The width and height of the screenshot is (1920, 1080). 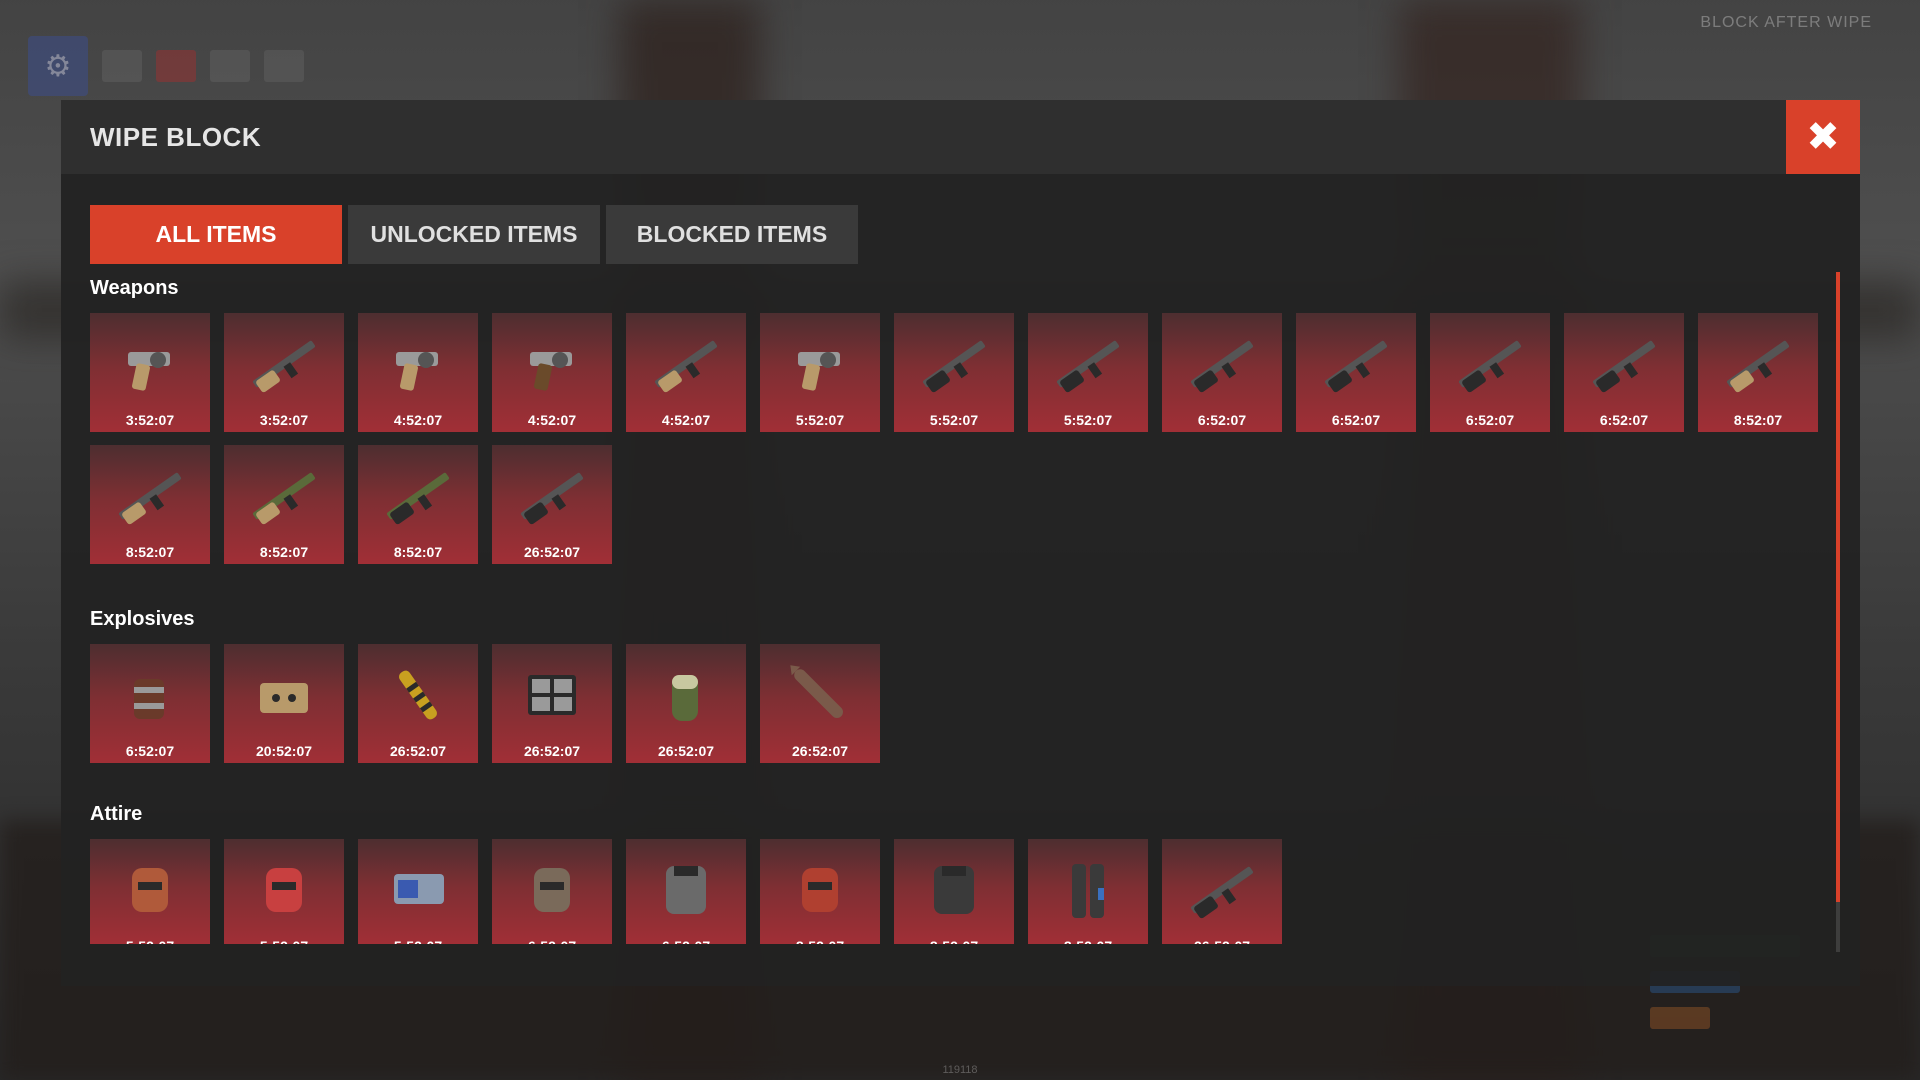 I want to click on tab-blocked-items: BLOCKED ITEMS, so click(x=732, y=234).